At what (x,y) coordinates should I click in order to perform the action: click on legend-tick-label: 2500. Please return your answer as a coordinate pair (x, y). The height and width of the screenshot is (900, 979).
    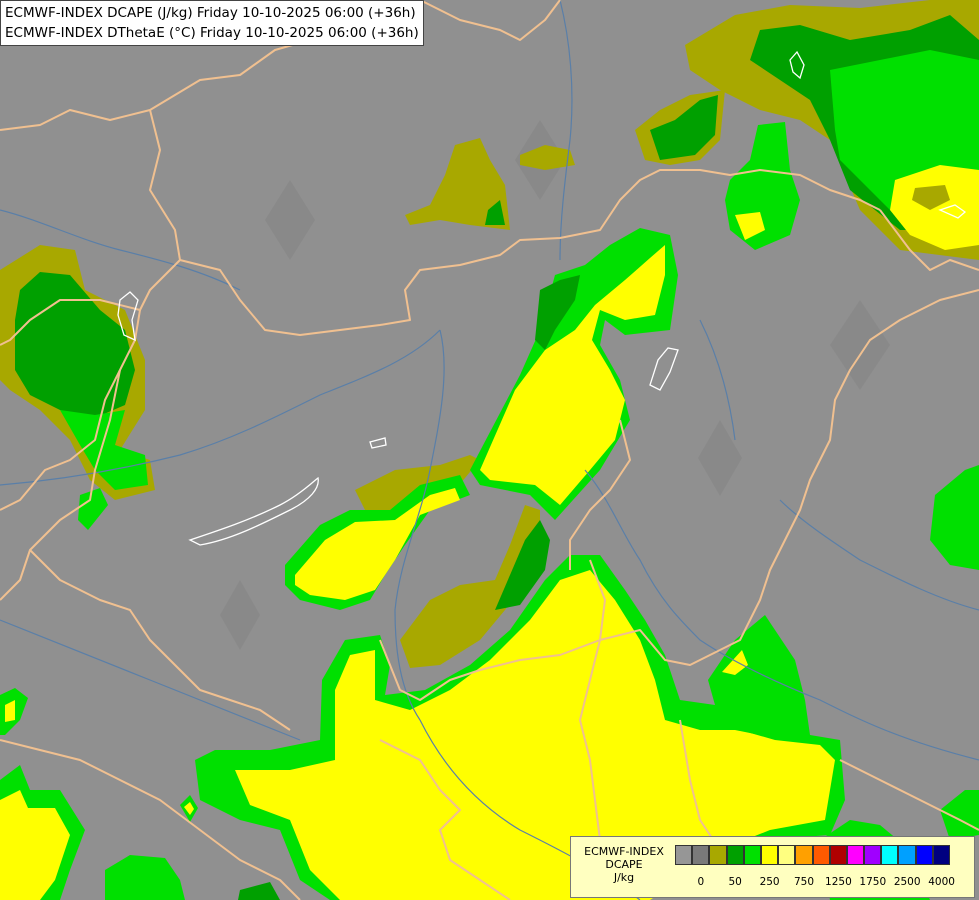
    Looking at the image, I should click on (907, 882).